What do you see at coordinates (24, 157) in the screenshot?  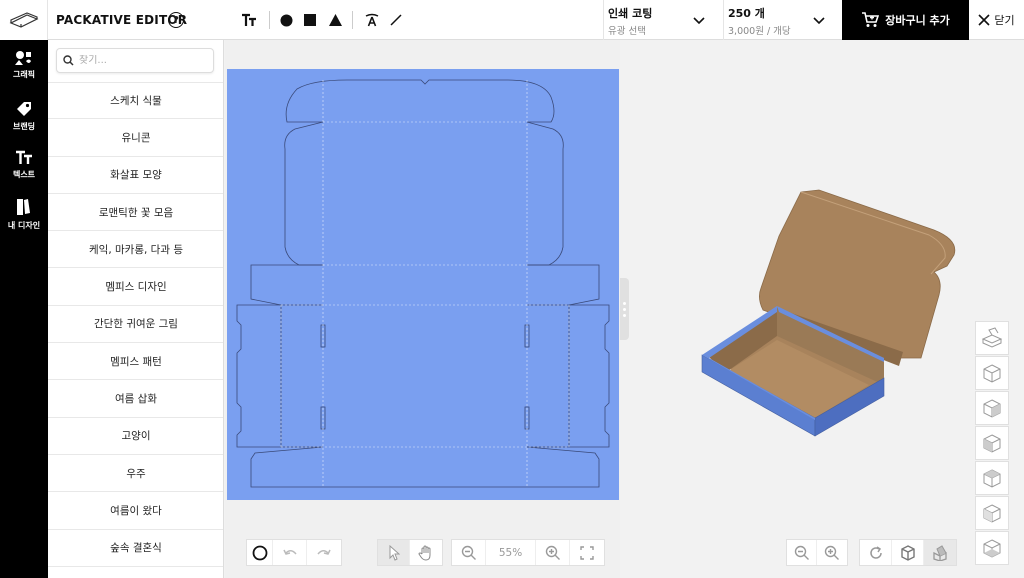 I see `text-icon` at bounding box center [24, 157].